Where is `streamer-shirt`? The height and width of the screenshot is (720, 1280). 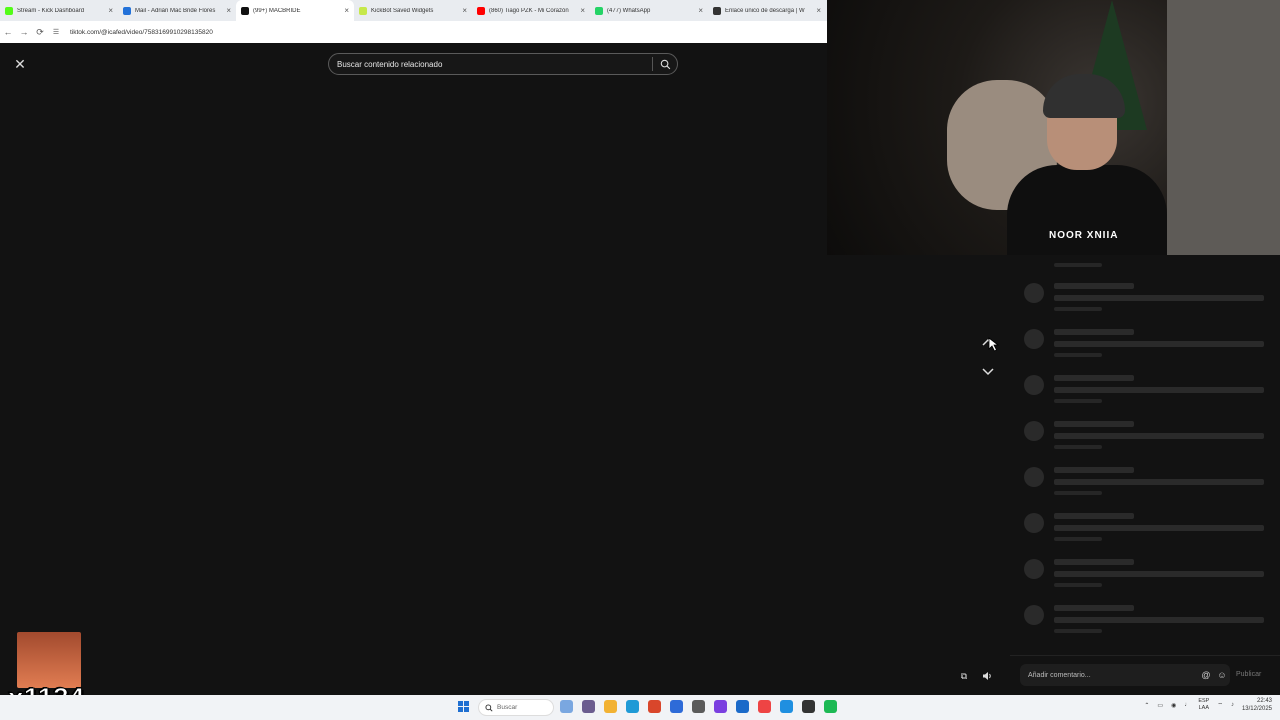
streamer-shirt is located at coordinates (1087, 210).